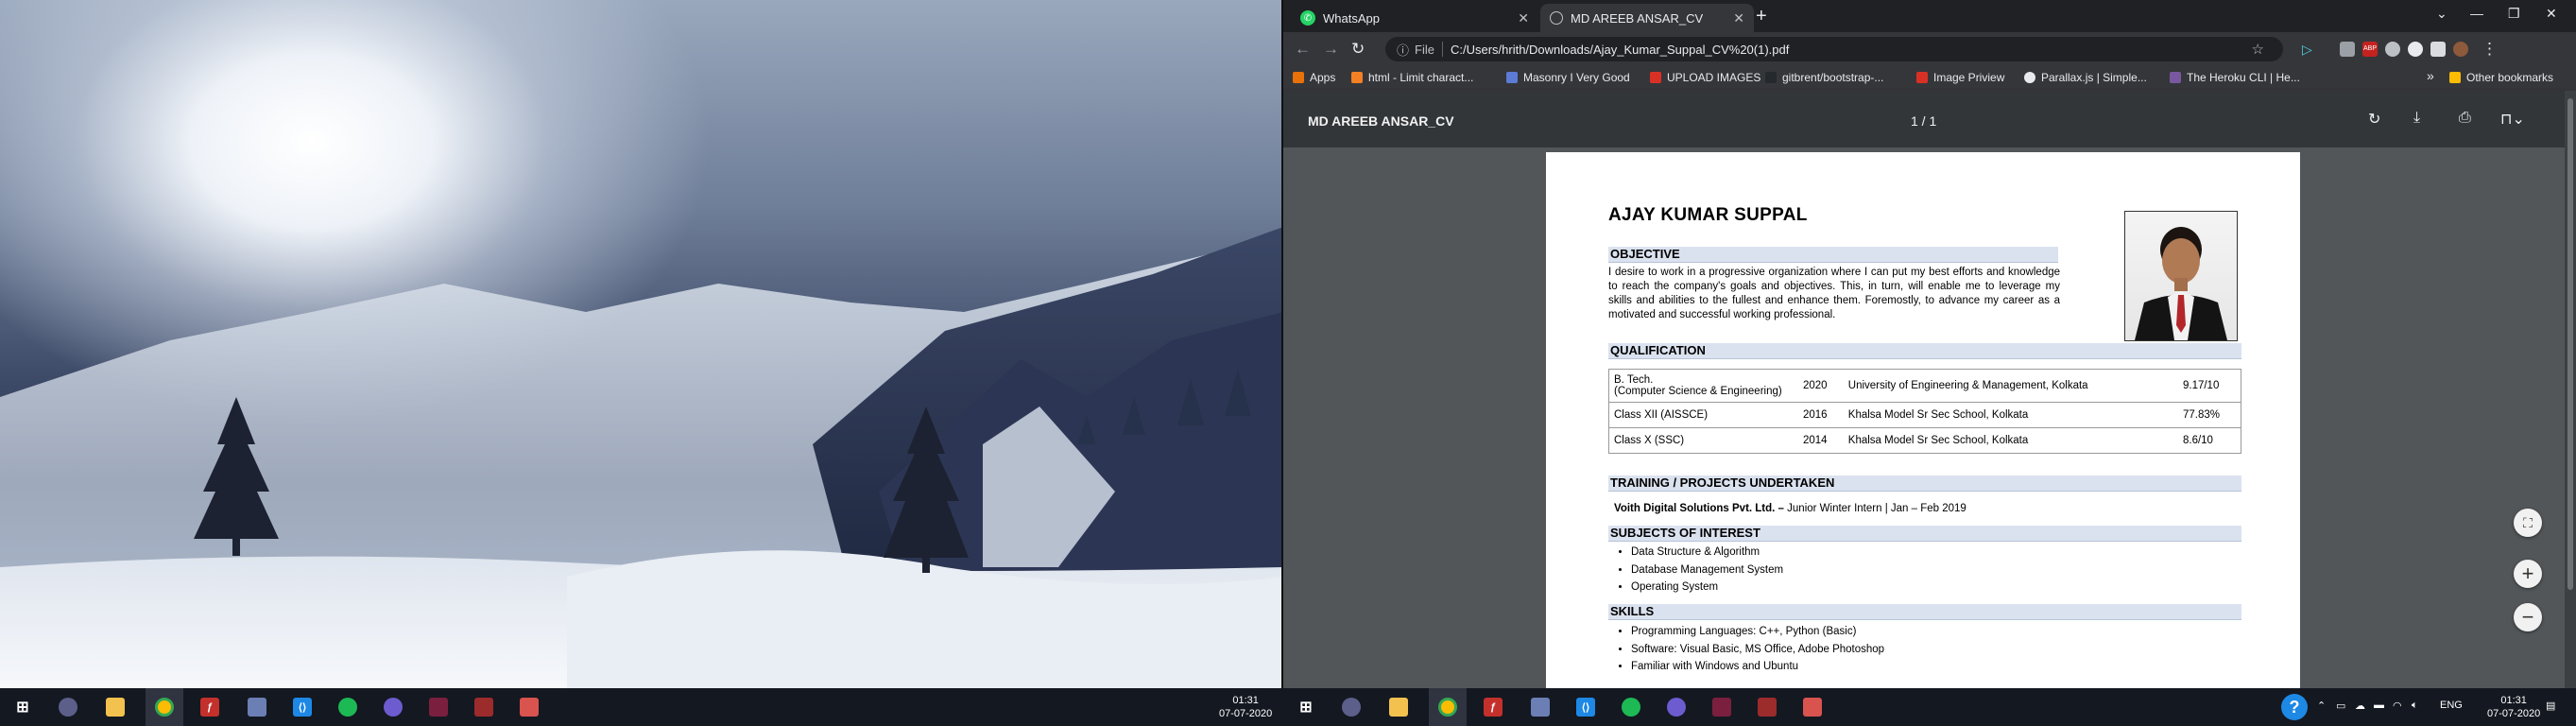 Image resolution: width=2576 pixels, height=726 pixels. What do you see at coordinates (2370, 49) in the screenshot?
I see `adblock-icon: ABP` at bounding box center [2370, 49].